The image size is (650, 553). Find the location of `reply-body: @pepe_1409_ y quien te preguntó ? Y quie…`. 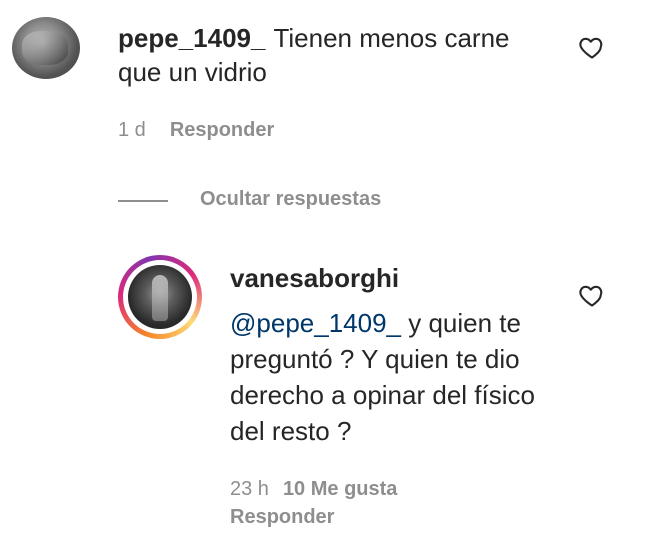

reply-body: @pepe_1409_ y quien te preguntó ? Y quie… is located at coordinates (395, 377).